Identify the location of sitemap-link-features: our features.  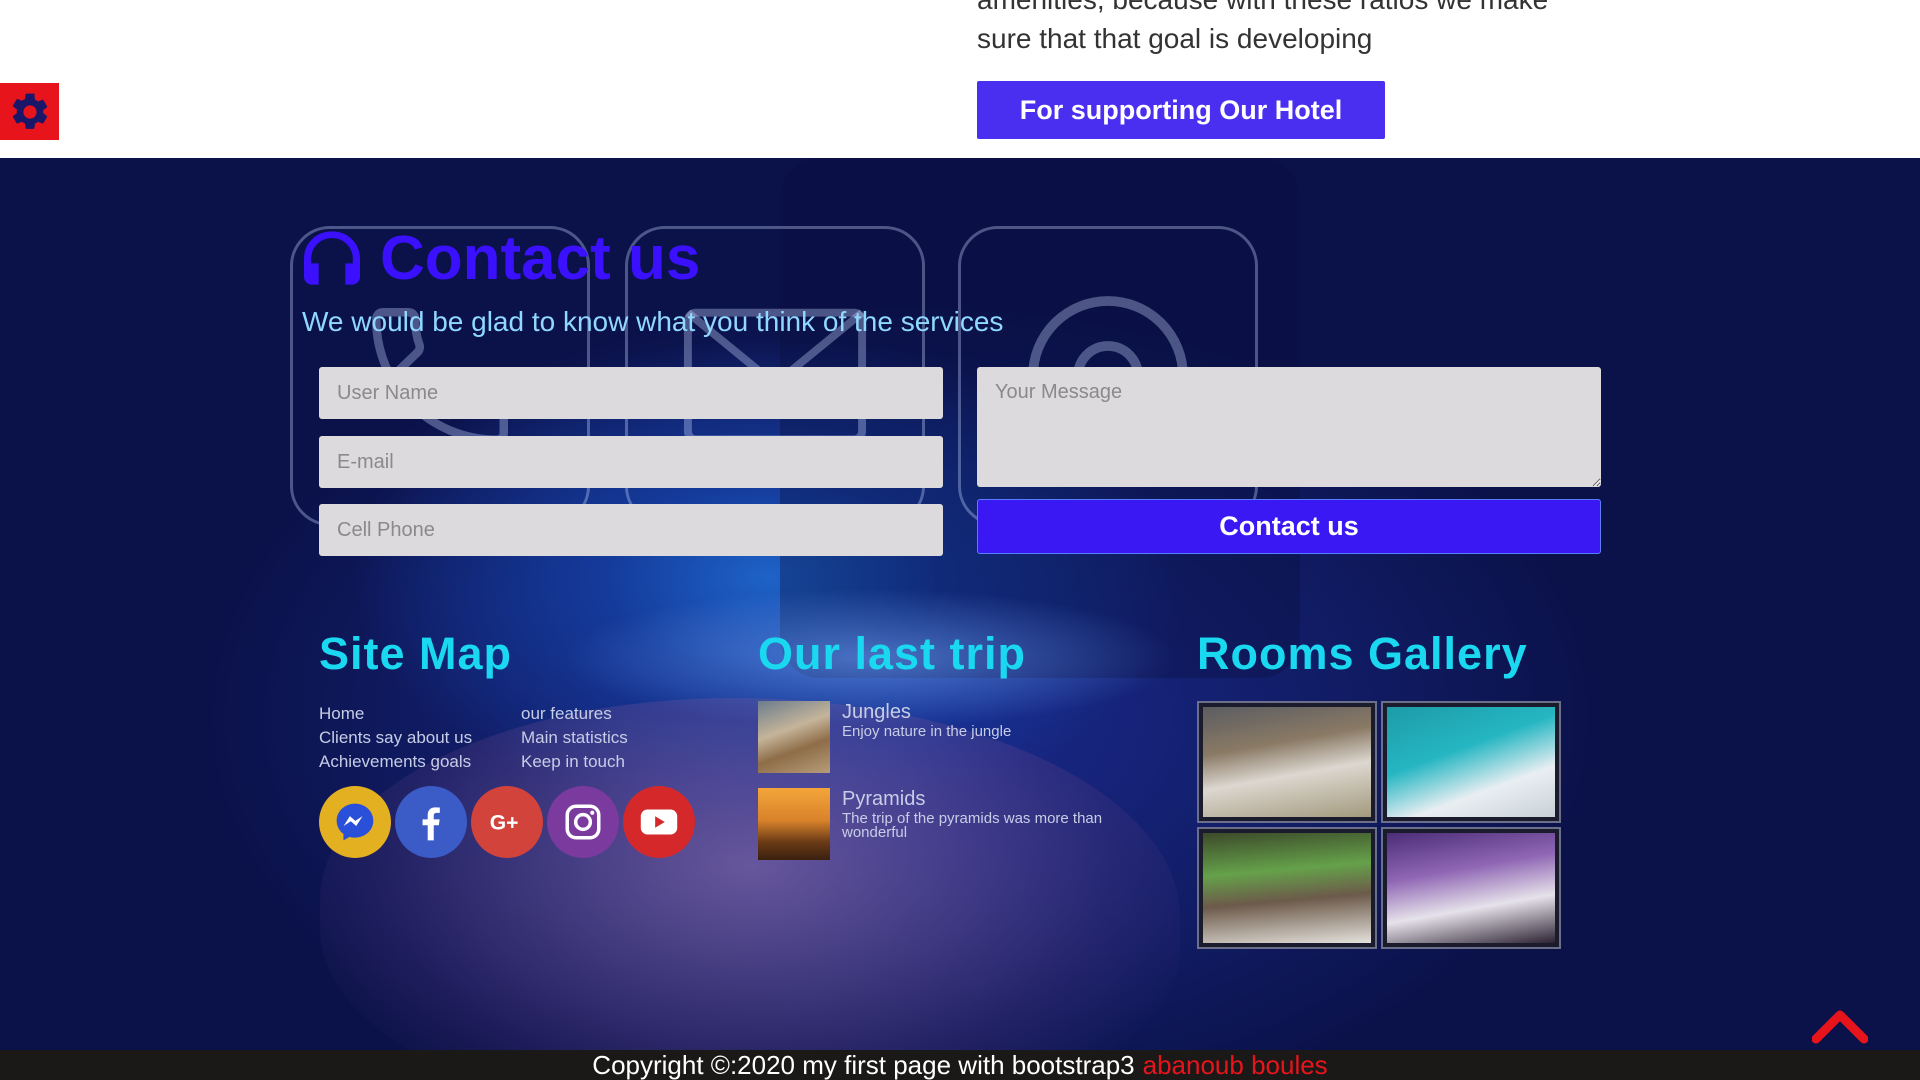
(600, 713).